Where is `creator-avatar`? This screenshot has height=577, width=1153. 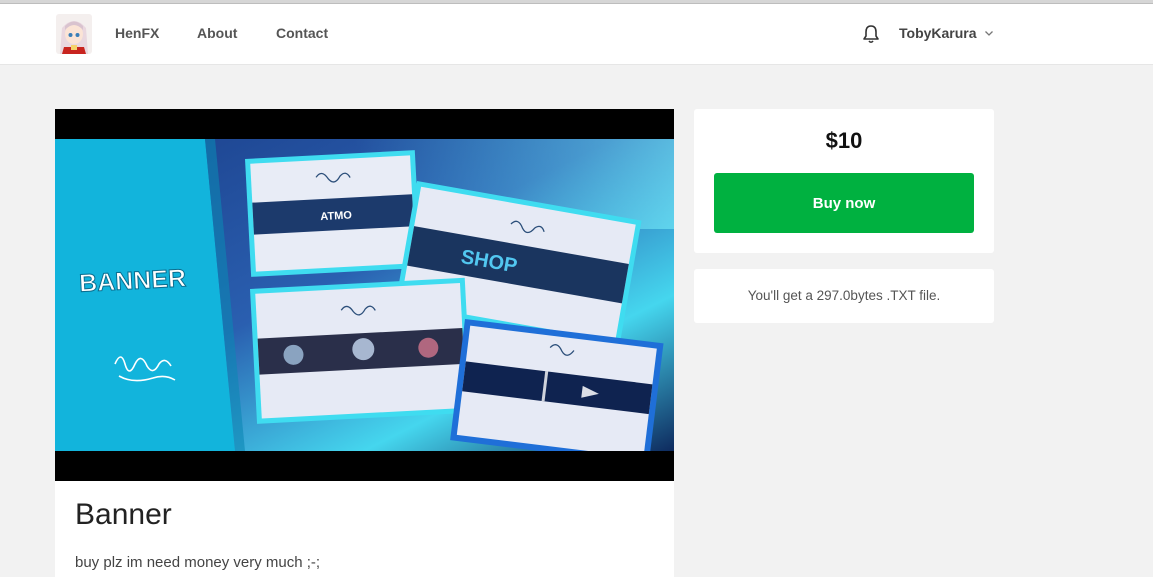
creator-avatar is located at coordinates (74, 34).